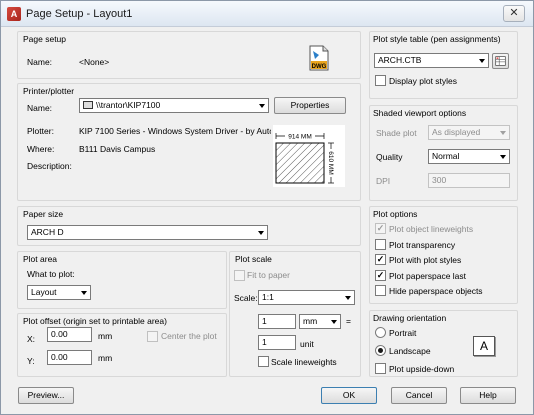 The width and height of the screenshot is (534, 415). I want to click on scale-denominator-unit: unit, so click(307, 344).